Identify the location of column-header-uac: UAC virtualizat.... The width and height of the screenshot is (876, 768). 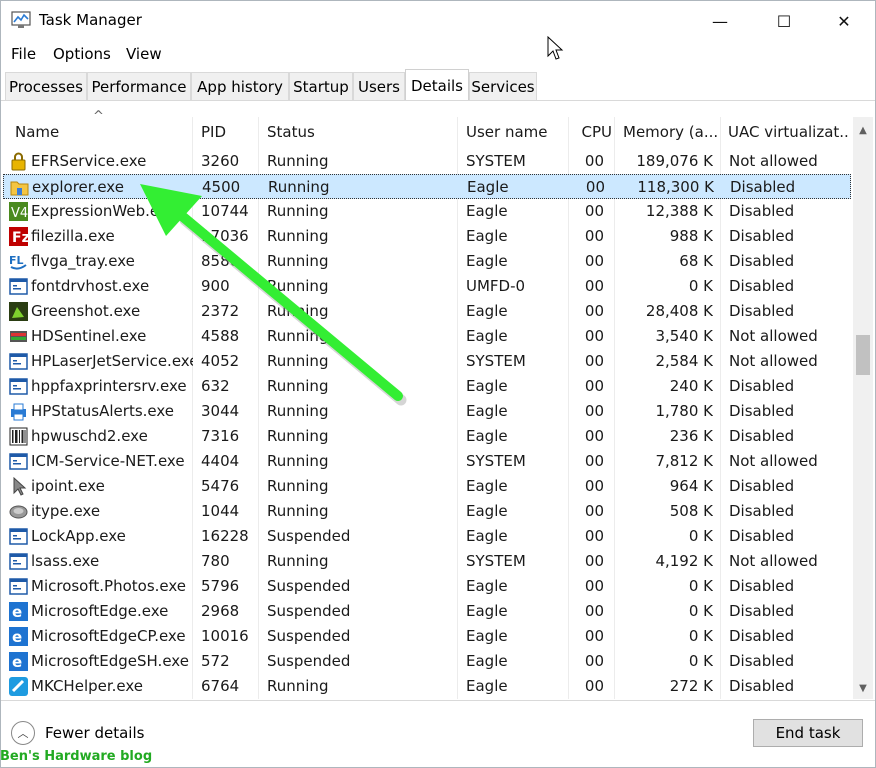
(789, 132).